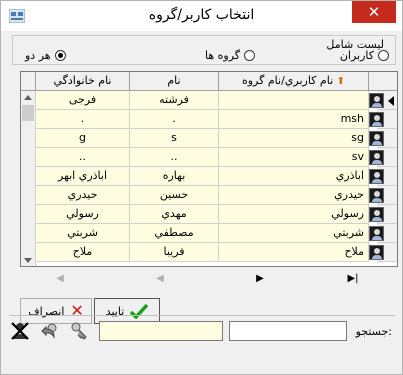 This screenshot has height=375, width=403. What do you see at coordinates (202, 315) in the screenshot?
I see `divider` at bounding box center [202, 315].